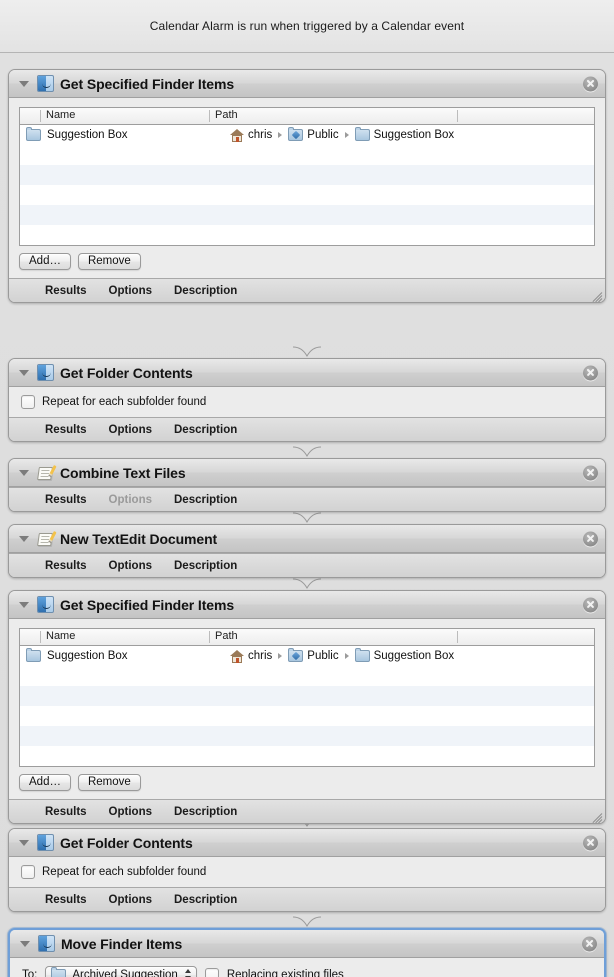 This screenshot has width=614, height=977. What do you see at coordinates (59, 971) in the screenshot?
I see `folder-icon` at bounding box center [59, 971].